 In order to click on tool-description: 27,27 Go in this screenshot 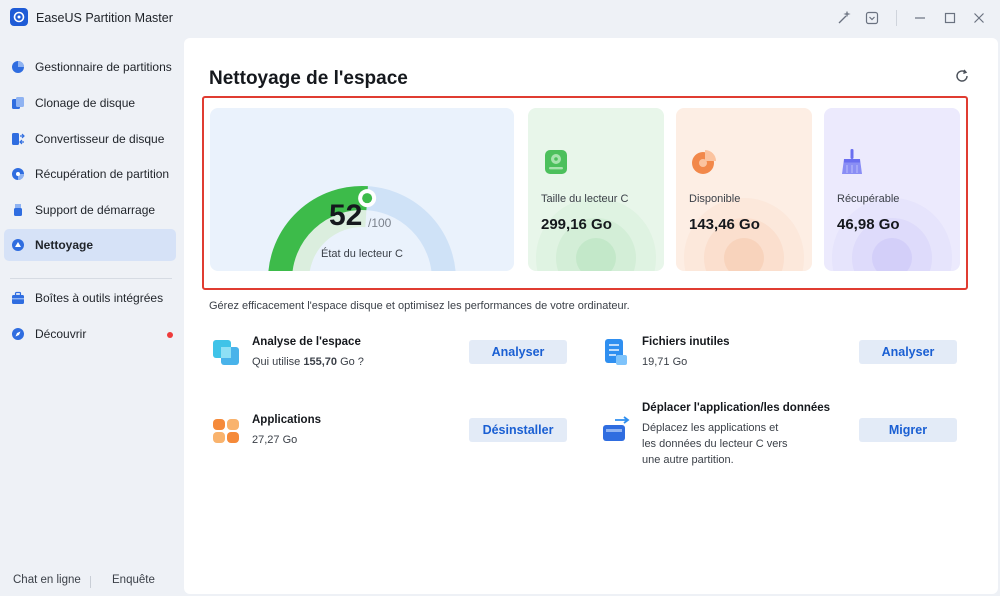, I will do `click(275, 440)`.